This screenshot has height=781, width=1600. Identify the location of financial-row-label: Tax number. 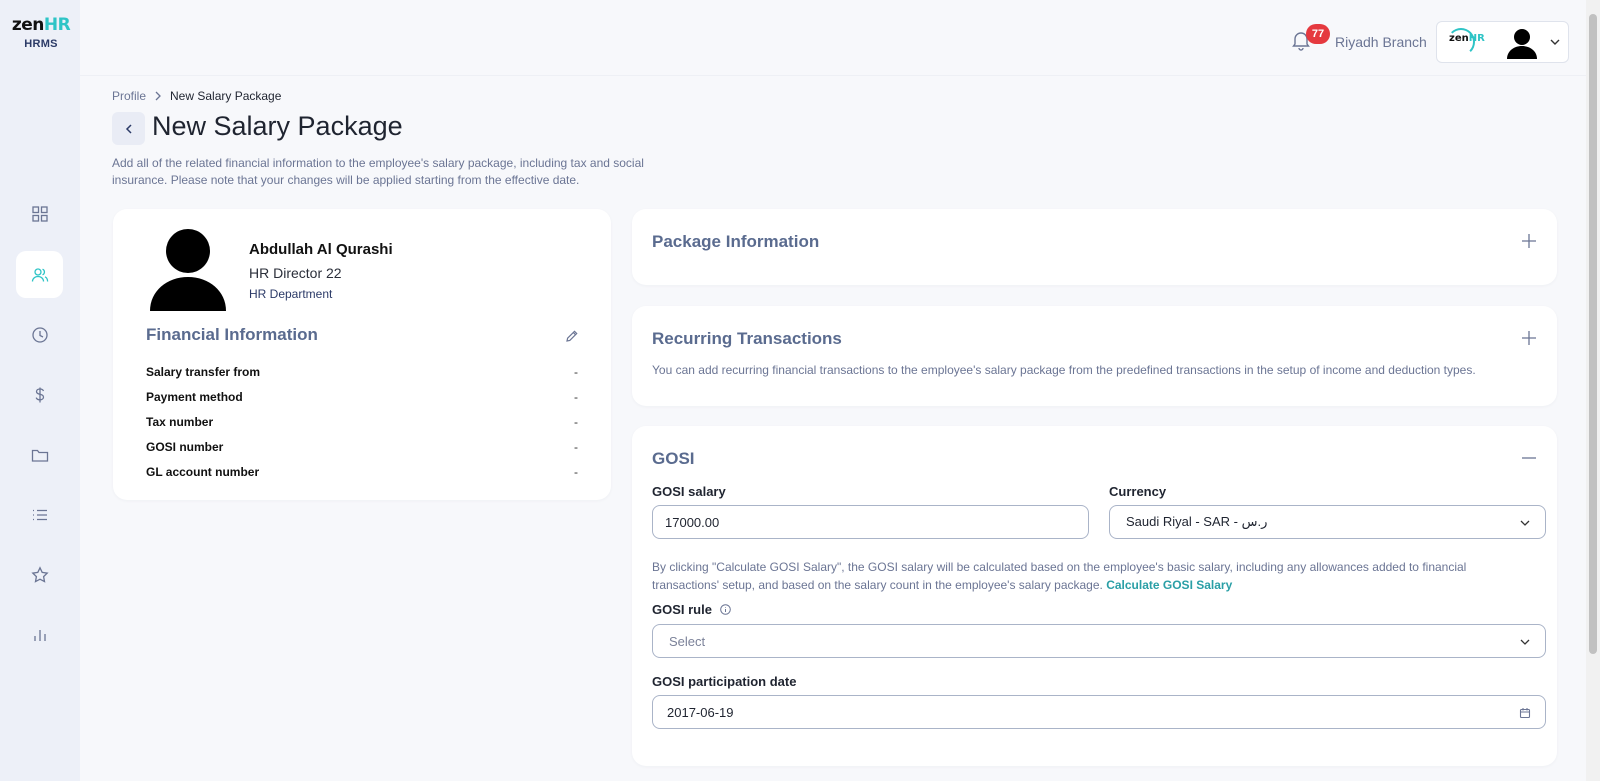
(180, 422).